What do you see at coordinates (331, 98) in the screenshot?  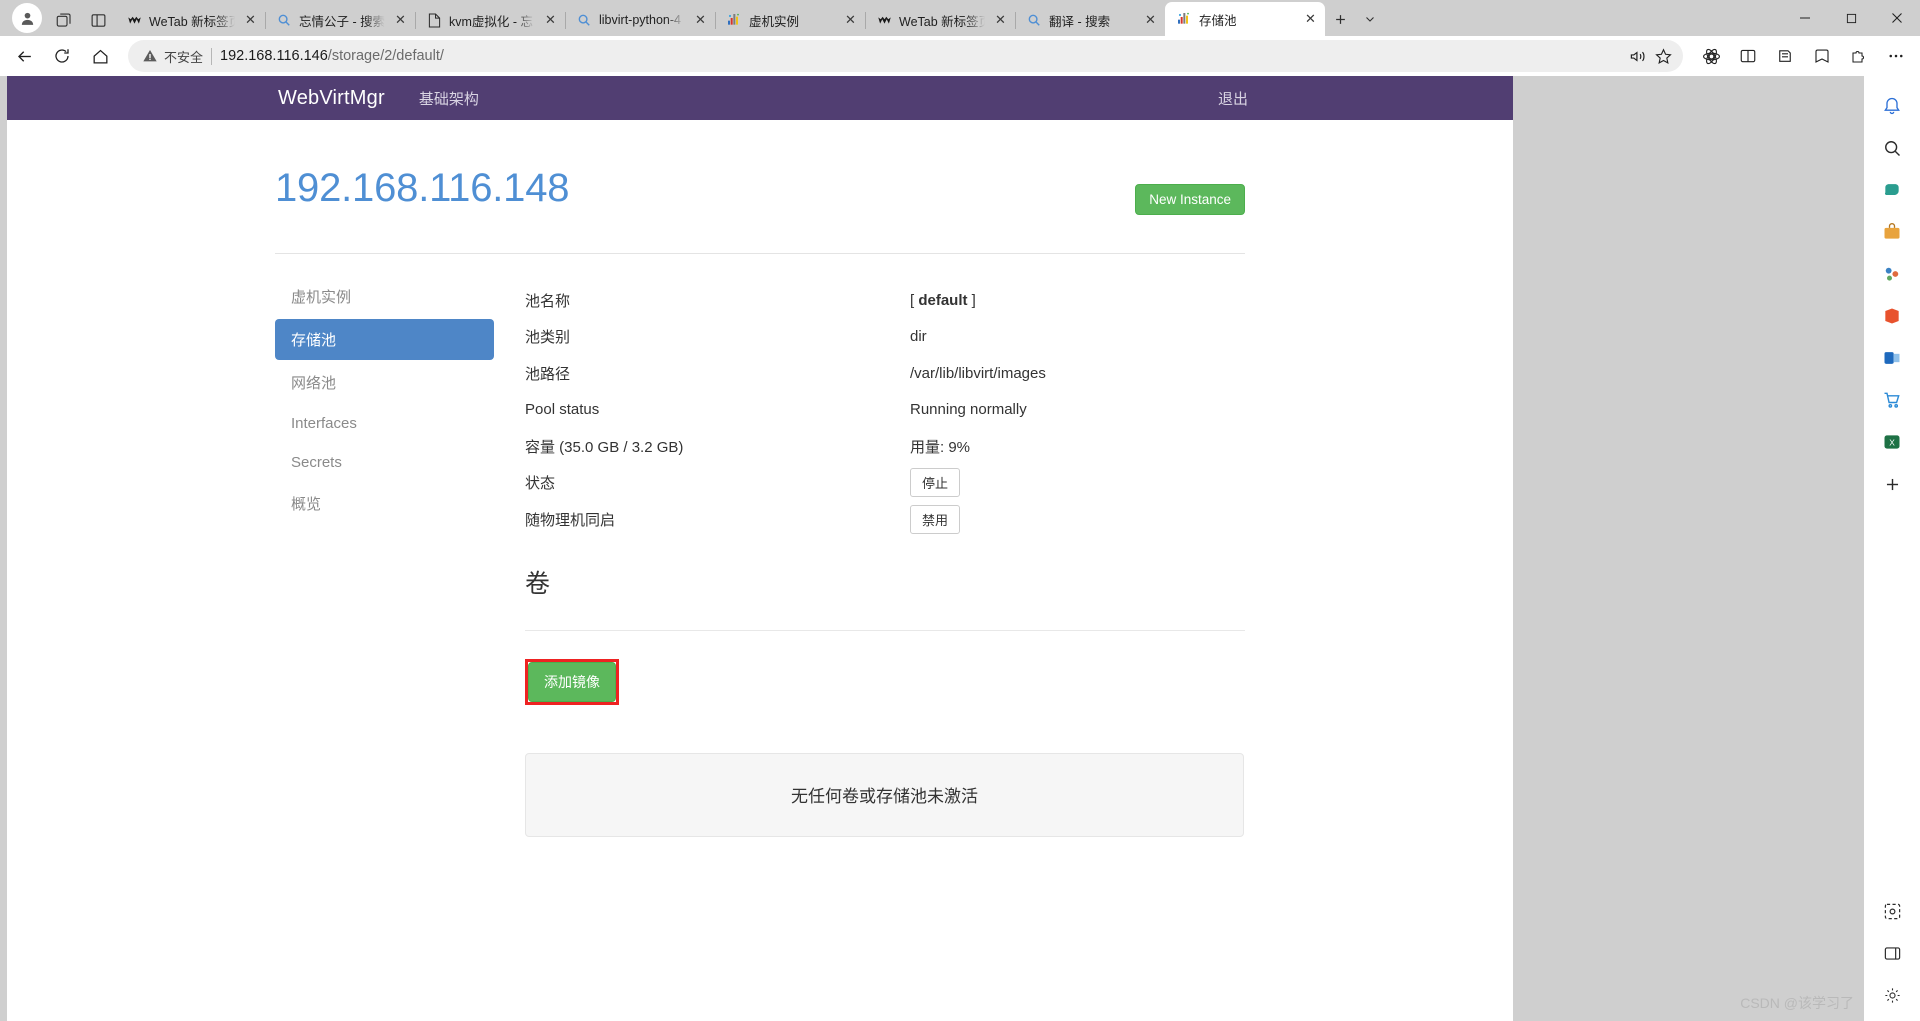 I see `app-brand: WebVirtMgr` at bounding box center [331, 98].